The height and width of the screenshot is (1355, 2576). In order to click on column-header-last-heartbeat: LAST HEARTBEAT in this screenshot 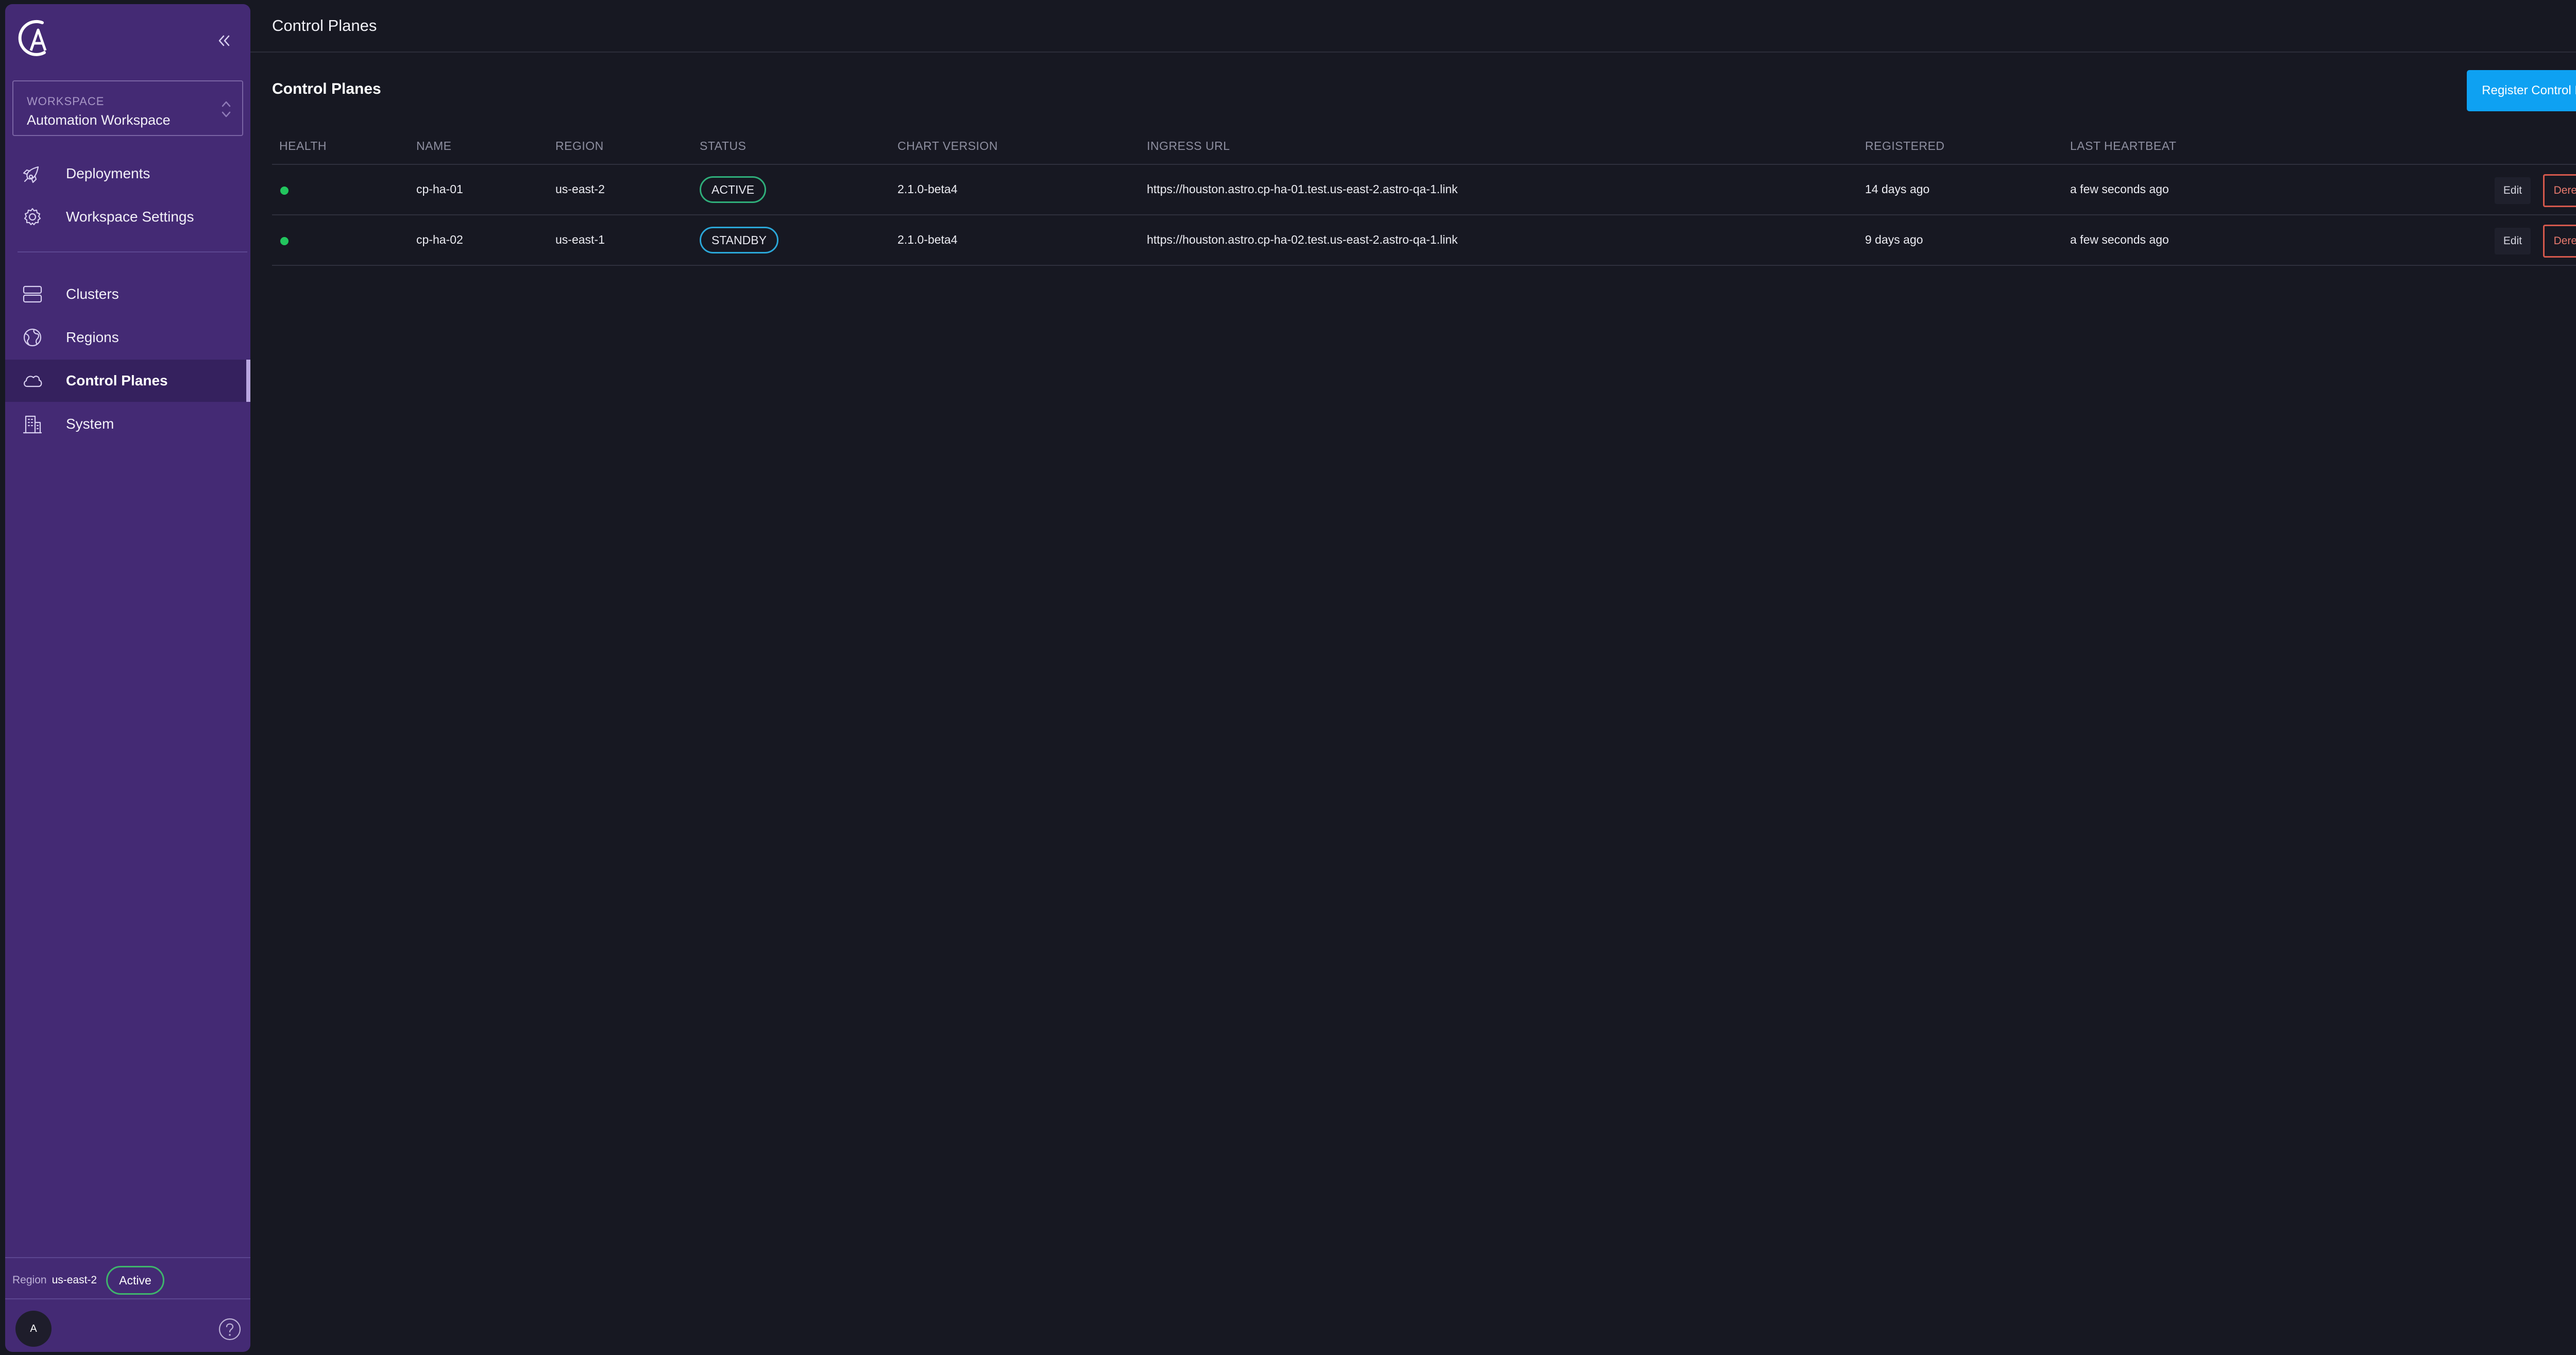, I will do `click(2123, 146)`.